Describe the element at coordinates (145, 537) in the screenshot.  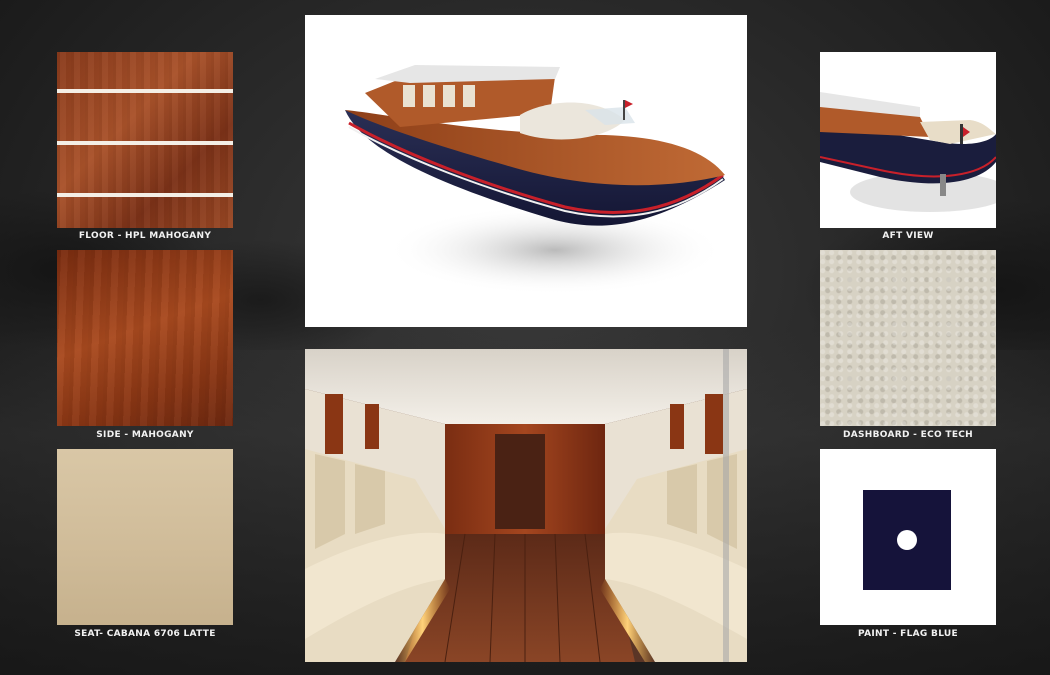
I see `seat-swatch` at that location.